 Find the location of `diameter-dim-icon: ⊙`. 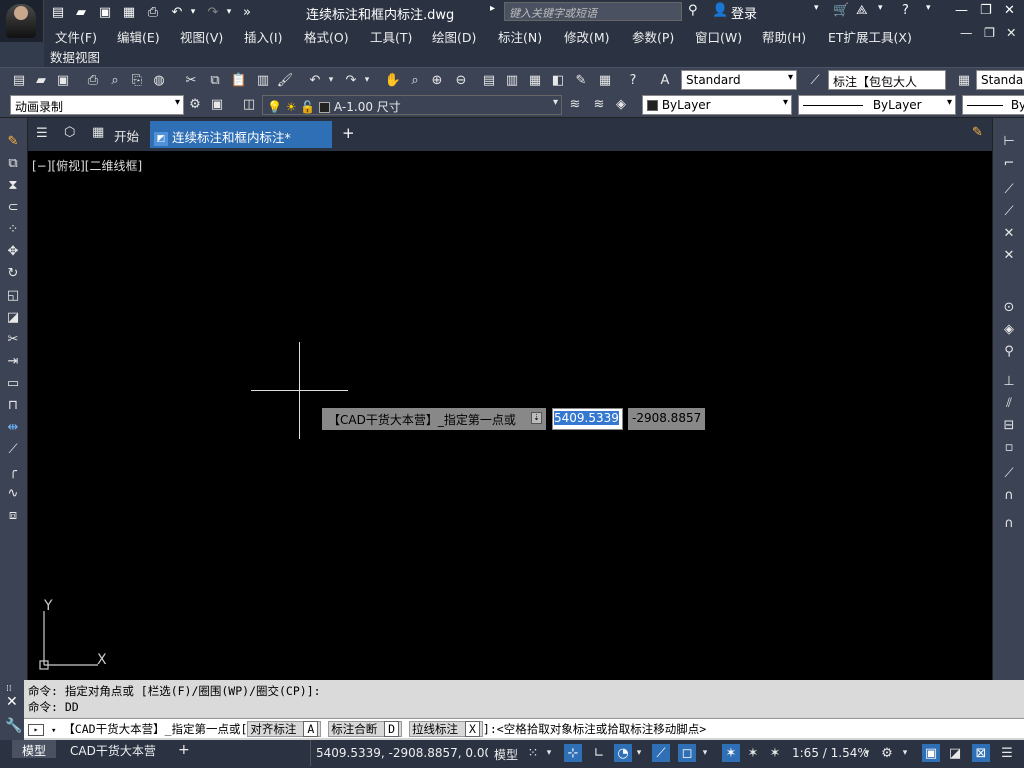

diameter-dim-icon: ⊙ is located at coordinates (1009, 307).